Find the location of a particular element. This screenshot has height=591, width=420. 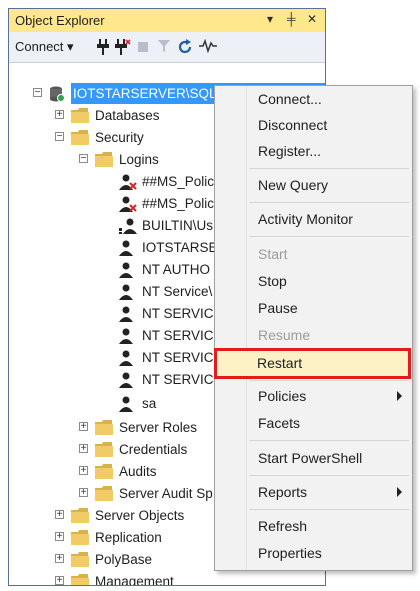

menu-item-label: Reports is located at coordinates (283, 492).